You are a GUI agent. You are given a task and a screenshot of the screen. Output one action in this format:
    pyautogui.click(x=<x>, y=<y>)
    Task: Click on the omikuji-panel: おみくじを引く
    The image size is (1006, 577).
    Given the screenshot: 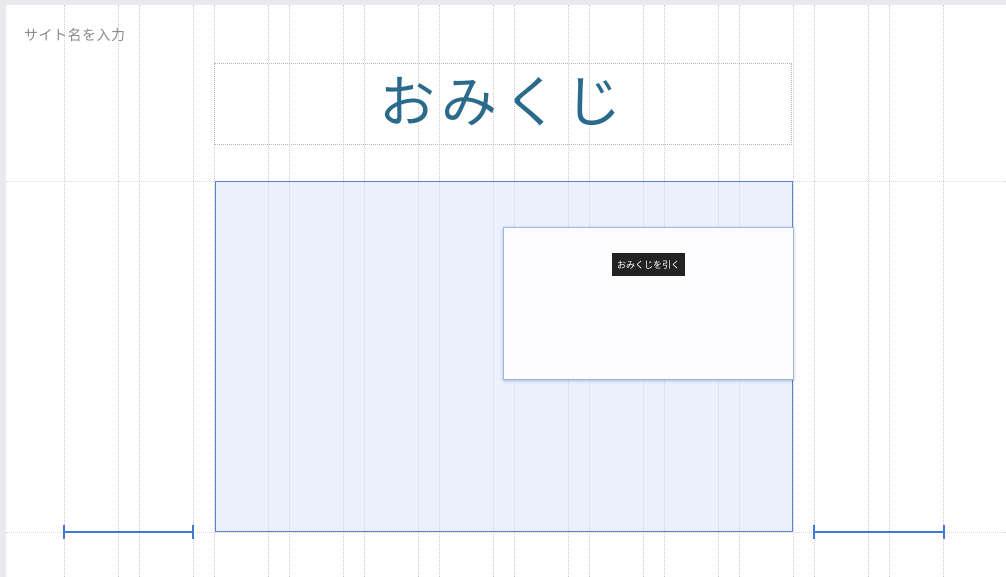 What is the action you would take?
    pyautogui.click(x=648, y=303)
    